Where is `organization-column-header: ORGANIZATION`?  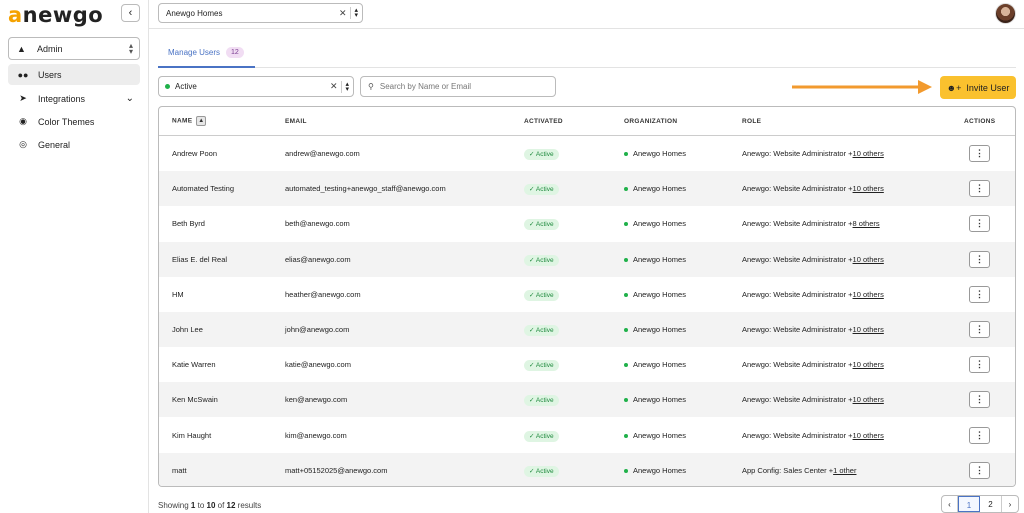 organization-column-header: ORGANIZATION is located at coordinates (651, 121).